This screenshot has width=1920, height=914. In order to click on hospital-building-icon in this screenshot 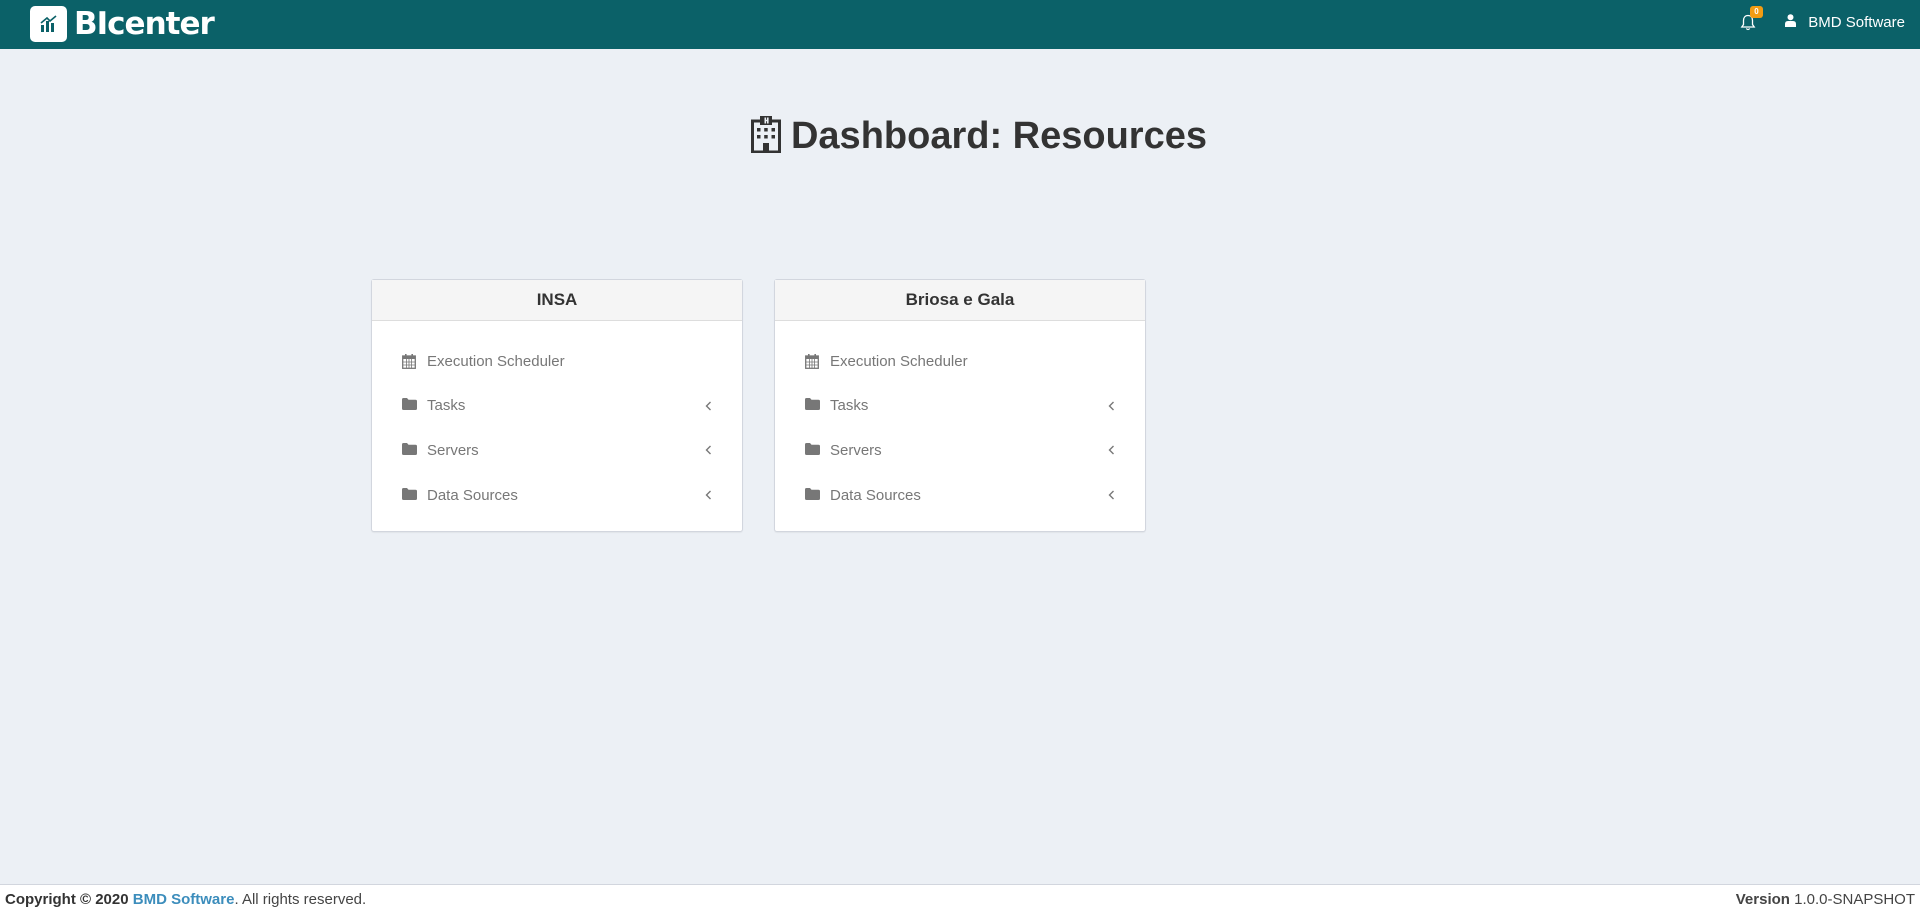, I will do `click(765, 136)`.